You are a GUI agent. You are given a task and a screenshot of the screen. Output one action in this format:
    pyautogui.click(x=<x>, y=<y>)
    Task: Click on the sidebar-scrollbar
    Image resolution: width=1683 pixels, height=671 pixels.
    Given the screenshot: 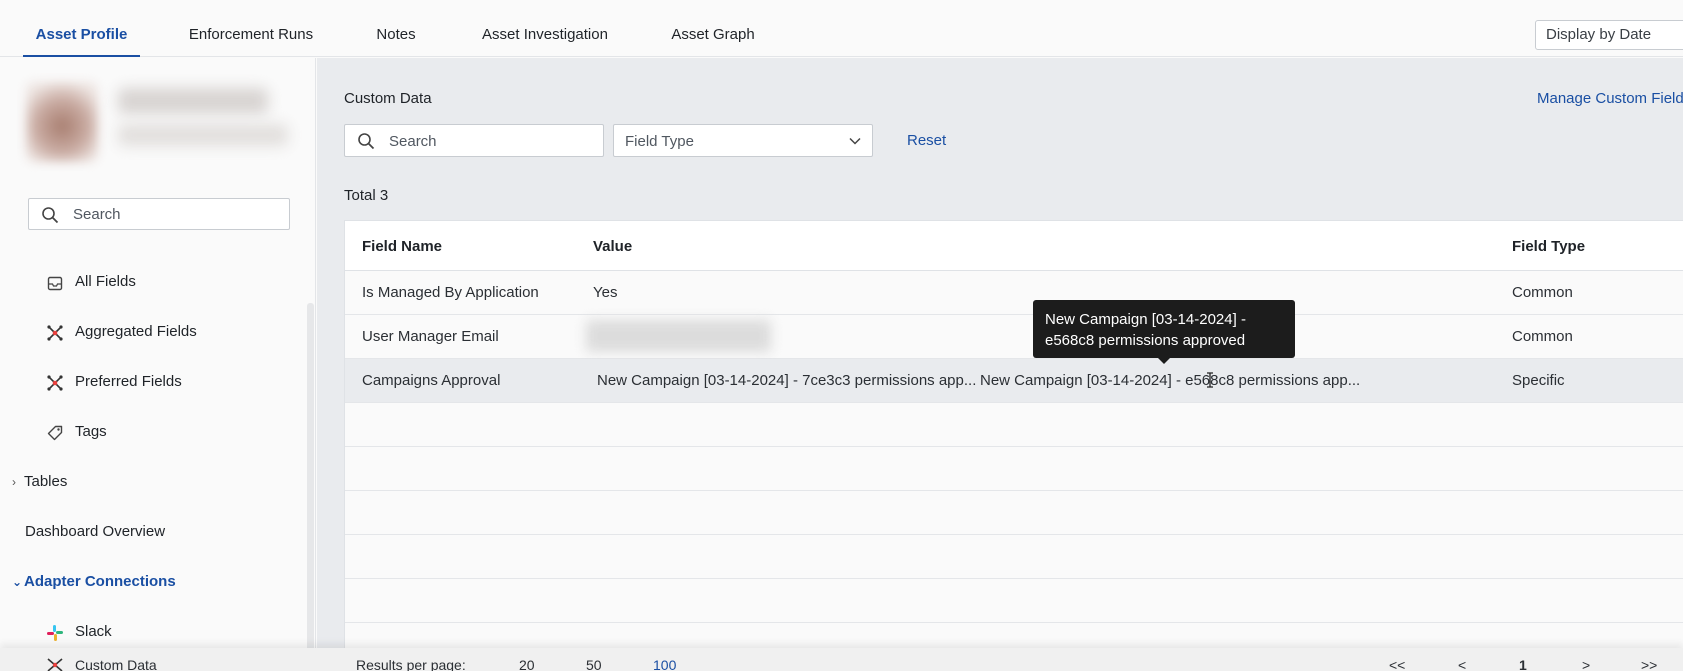 What is the action you would take?
    pyautogui.click(x=310, y=487)
    